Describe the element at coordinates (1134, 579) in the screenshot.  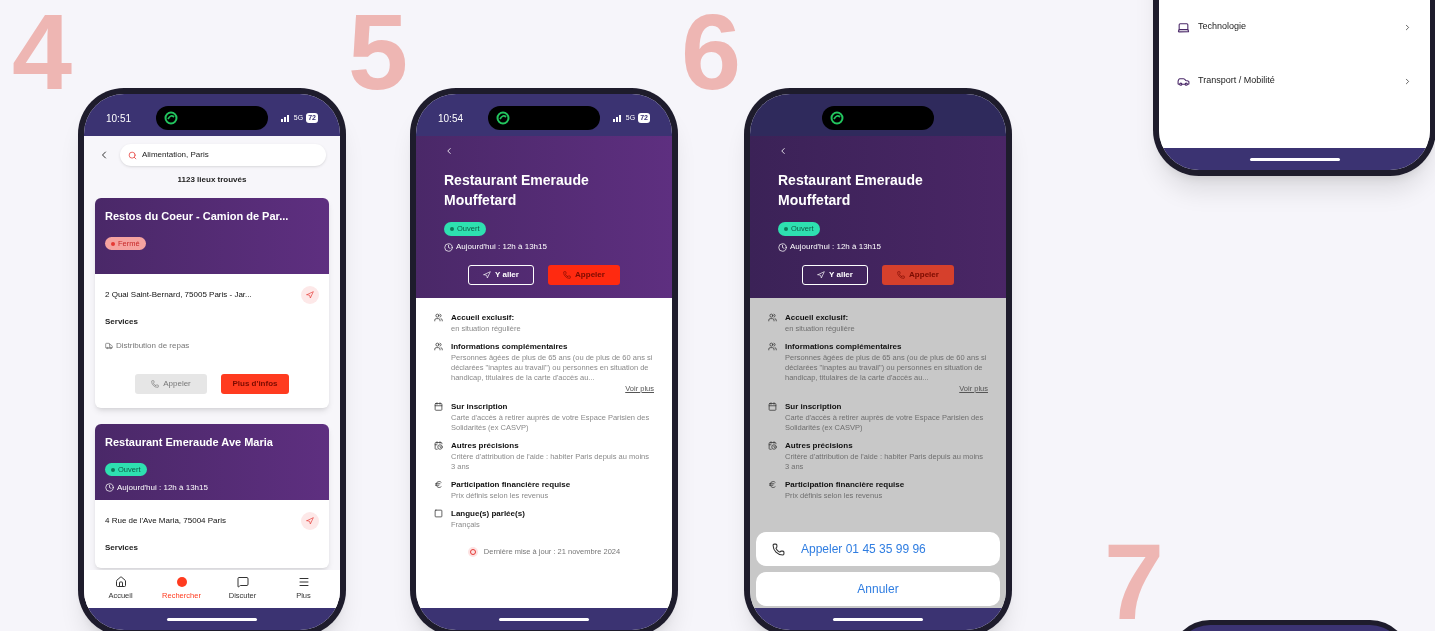
I see `step-number: 7` at that location.